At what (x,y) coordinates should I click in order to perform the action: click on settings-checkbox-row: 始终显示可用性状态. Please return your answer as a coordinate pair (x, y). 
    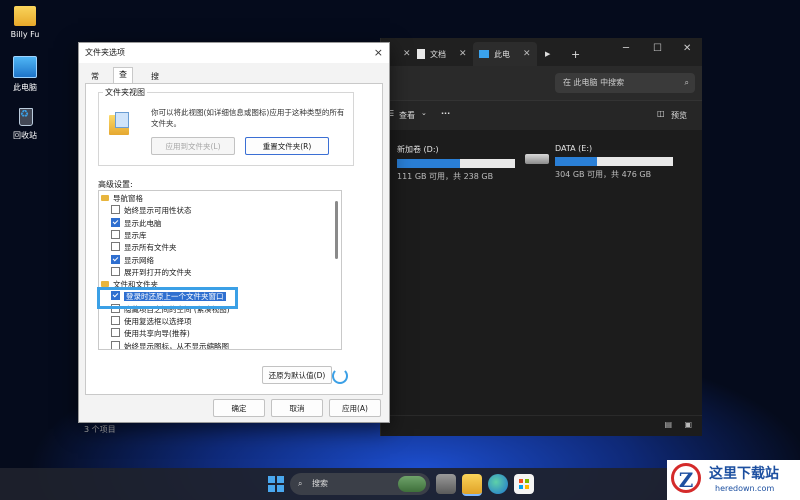
    Looking at the image, I should click on (151, 211).